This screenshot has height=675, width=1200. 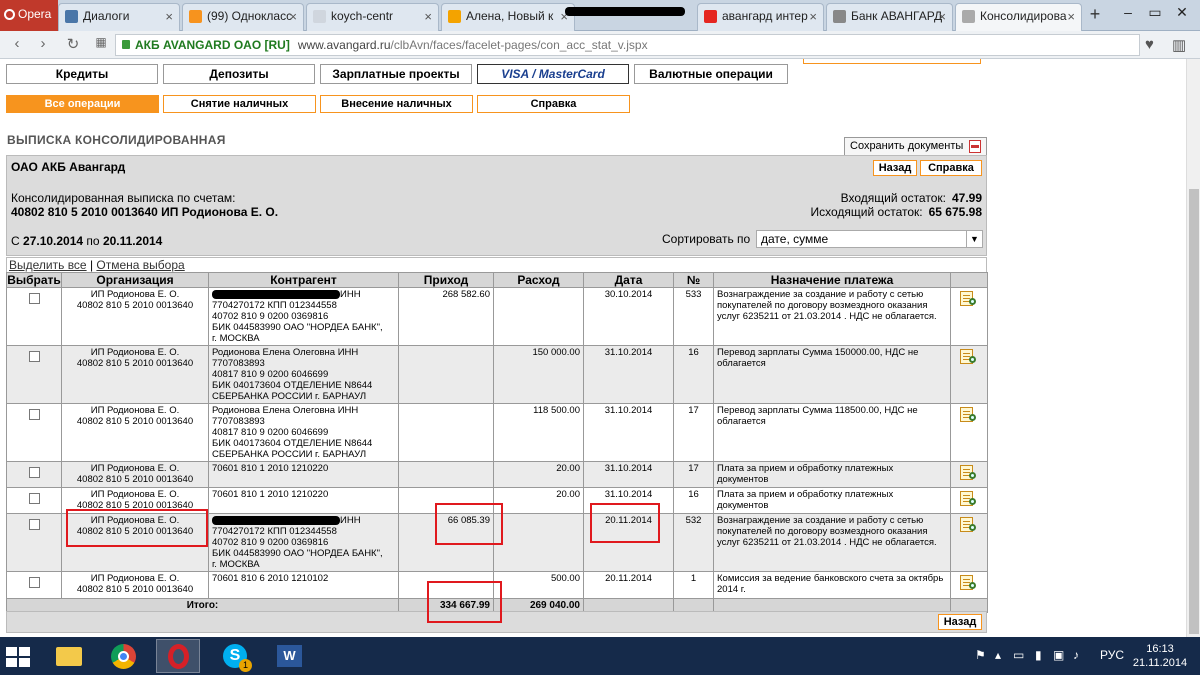 I want to click on opening-balance-label: Входящий остаток:, so click(x=893, y=198).